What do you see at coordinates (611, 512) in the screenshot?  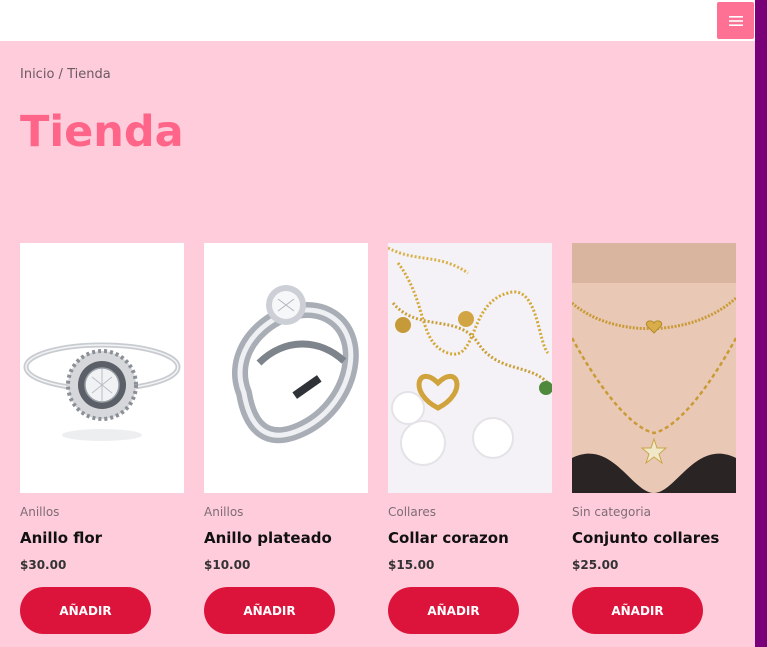 I see `product-category: Sin categoria` at bounding box center [611, 512].